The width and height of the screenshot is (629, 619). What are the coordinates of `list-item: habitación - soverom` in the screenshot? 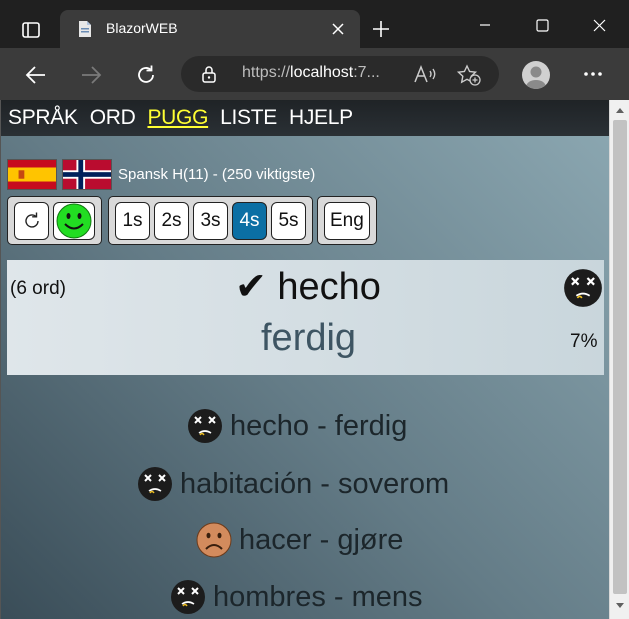 It's located at (293, 484).